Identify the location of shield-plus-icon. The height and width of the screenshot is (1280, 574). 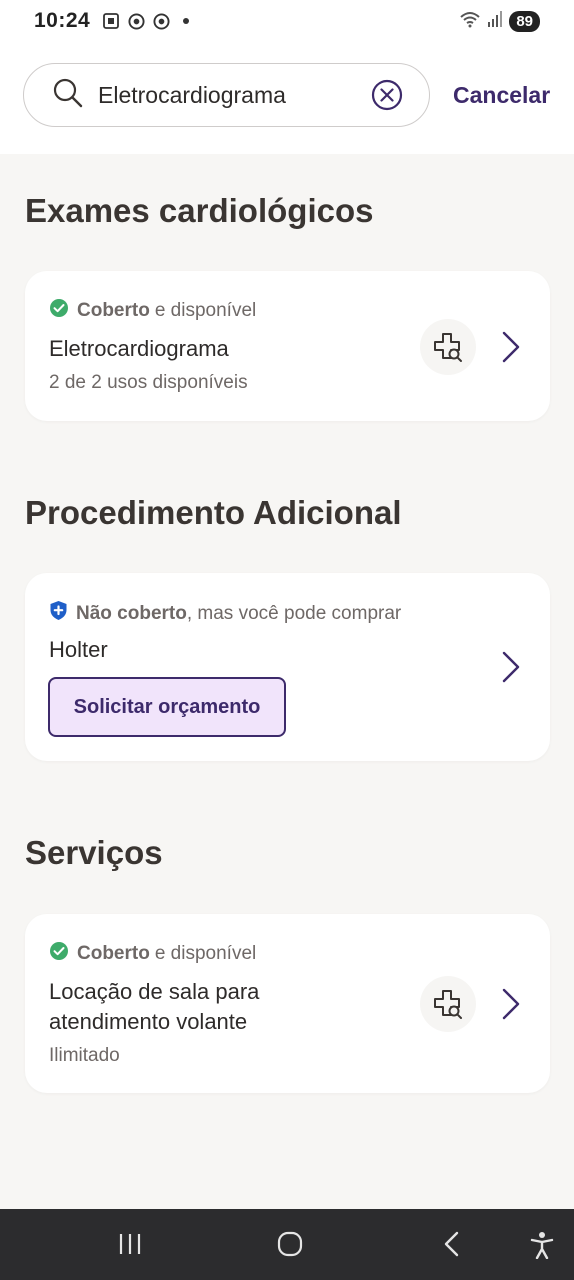
(58, 613).